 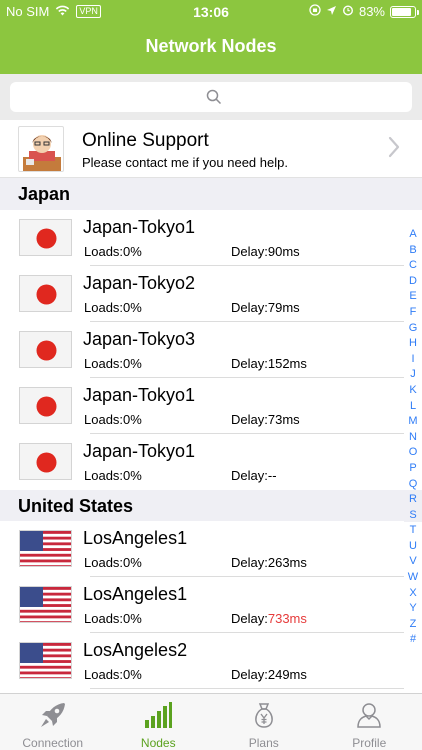 What do you see at coordinates (202, 549) in the screenshot?
I see `node-row: LosAngeles1 Loads:0% Delay:263ms` at bounding box center [202, 549].